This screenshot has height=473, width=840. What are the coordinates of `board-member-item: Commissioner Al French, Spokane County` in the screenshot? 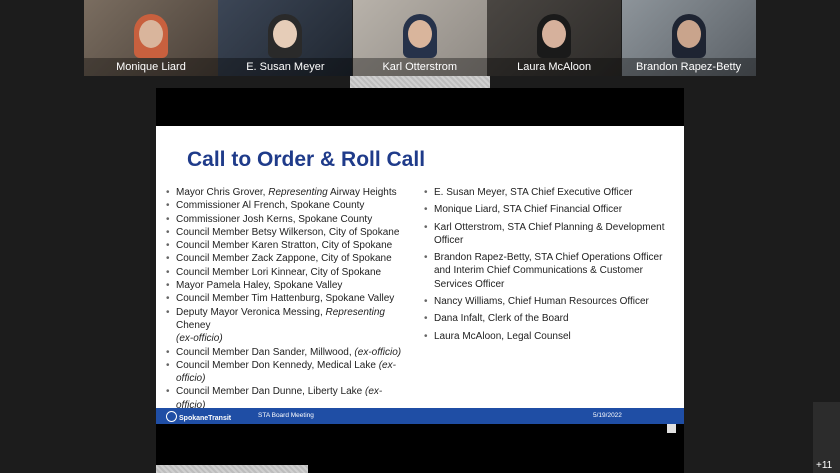 It's located at (288, 206).